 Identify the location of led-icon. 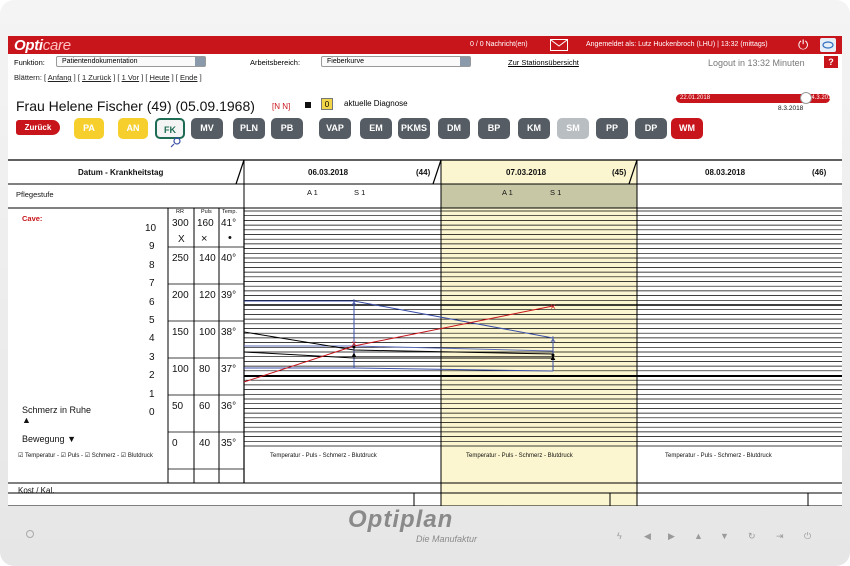
(30, 534).